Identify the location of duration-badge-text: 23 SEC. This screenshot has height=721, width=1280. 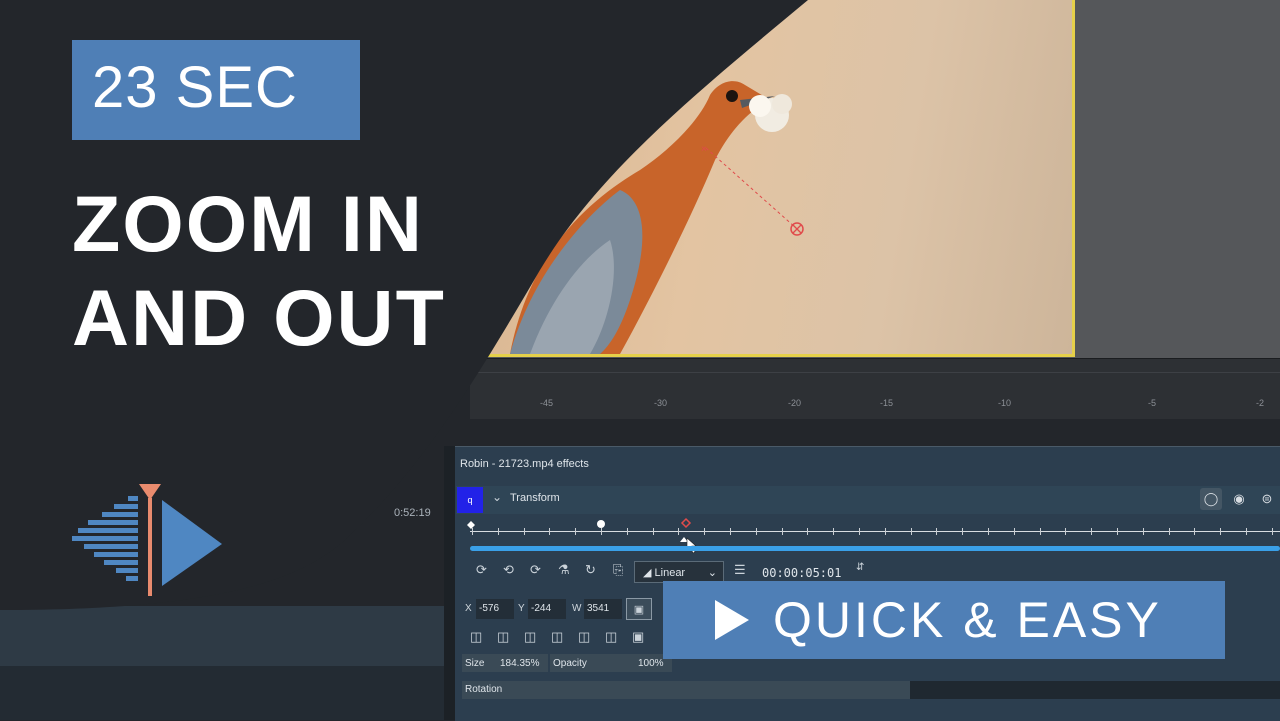
(195, 87).